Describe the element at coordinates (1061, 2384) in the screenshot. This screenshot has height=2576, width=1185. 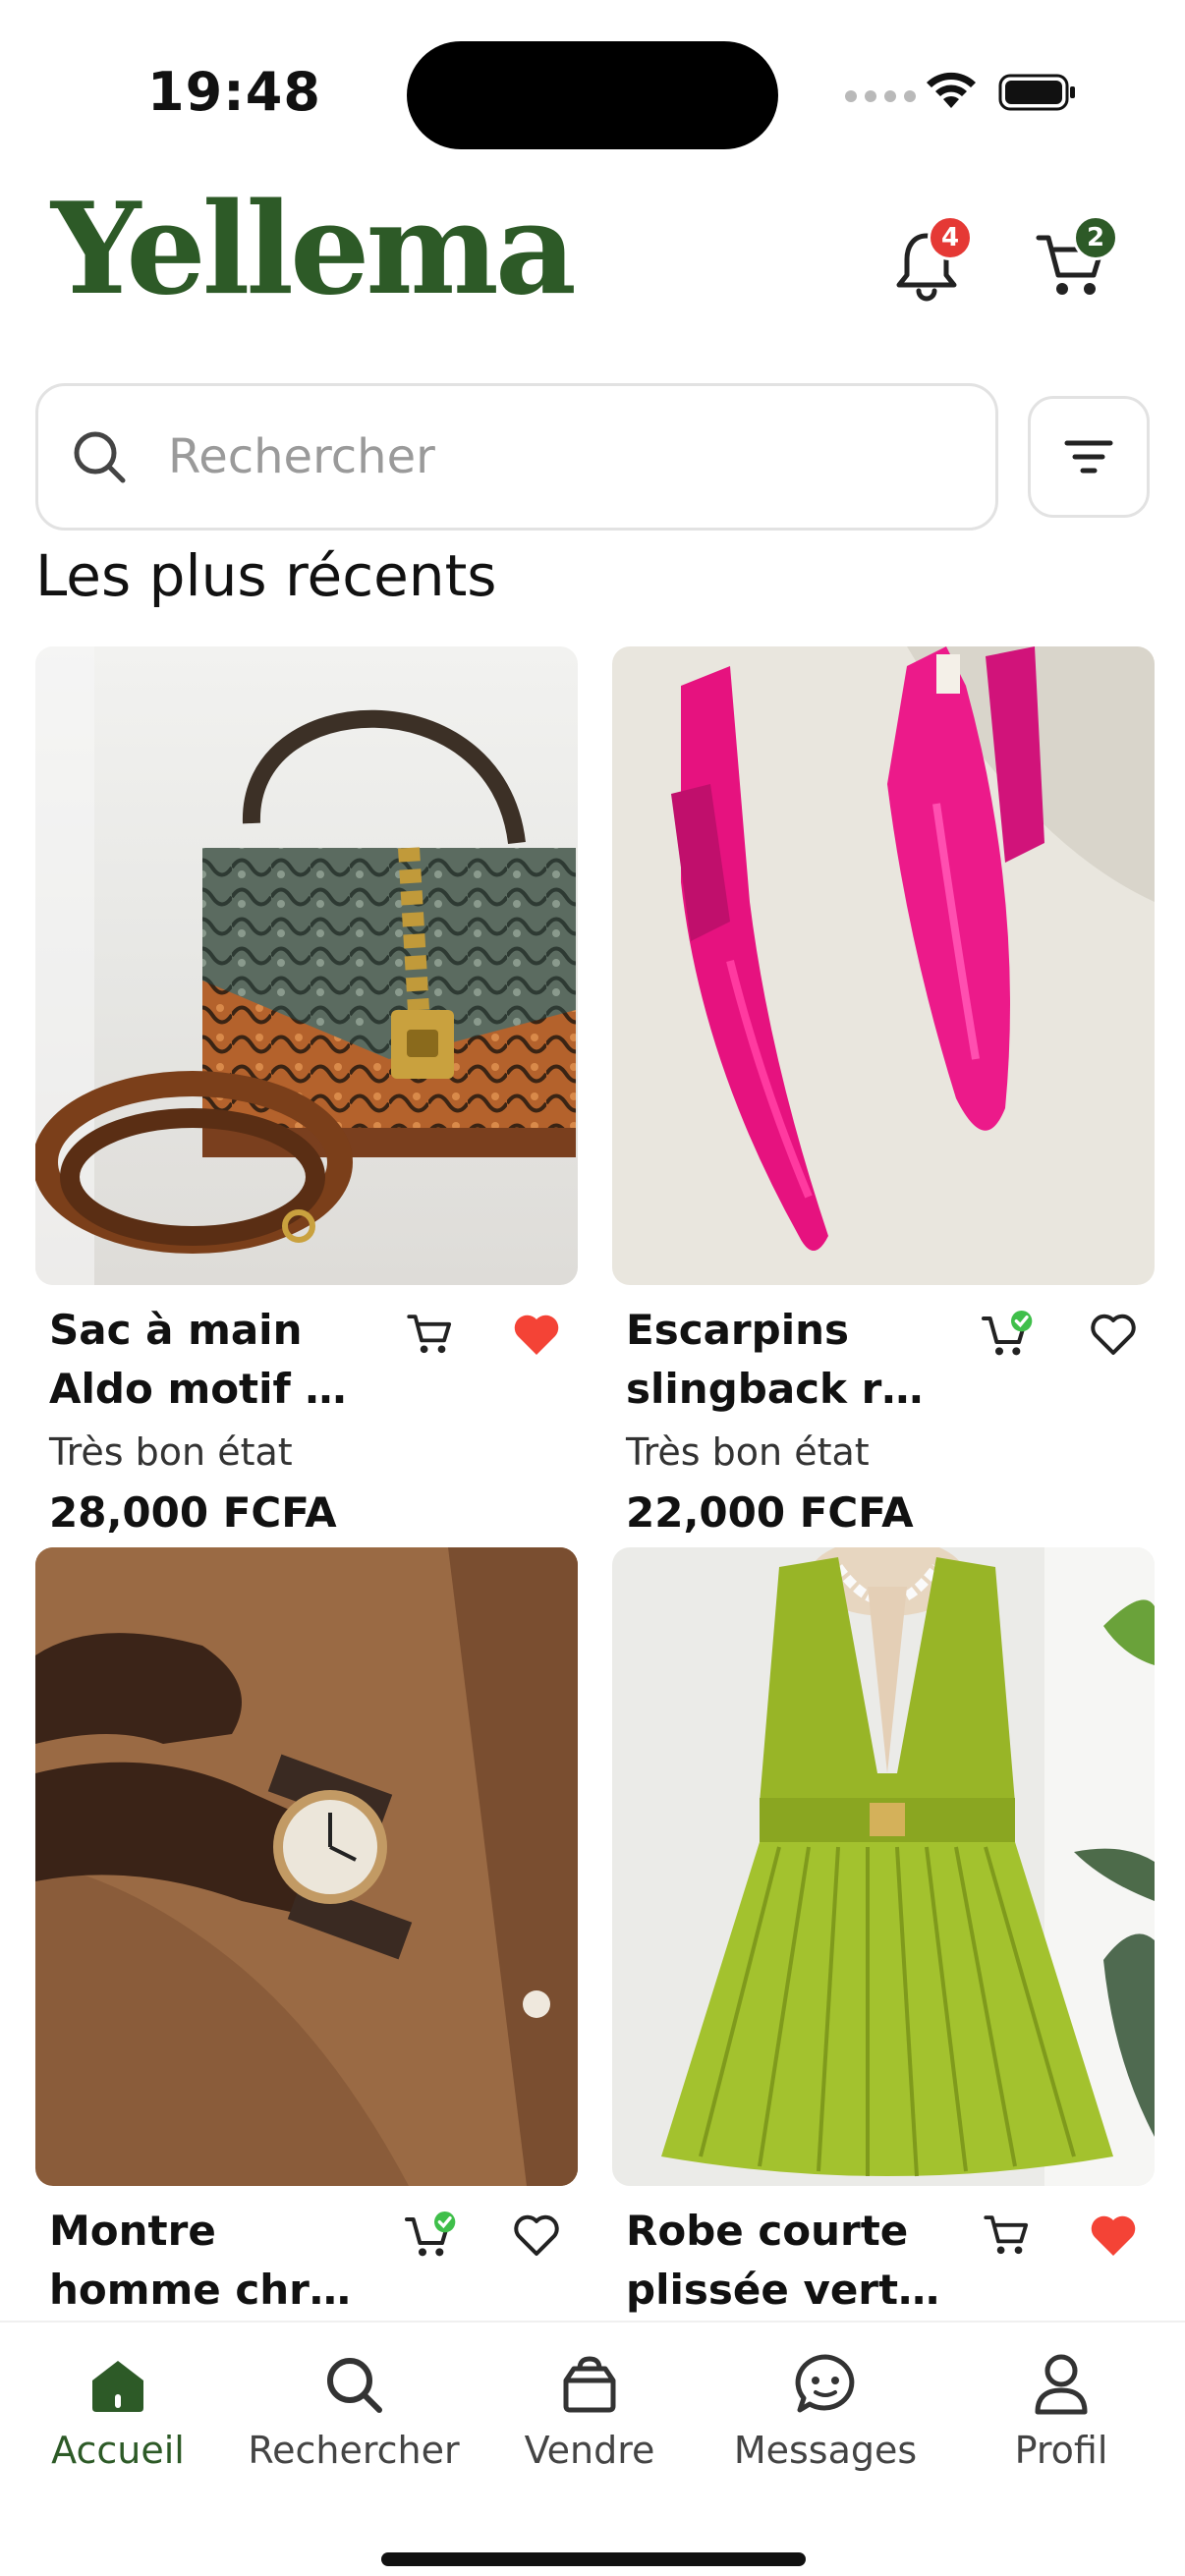
I see `user-icon` at that location.